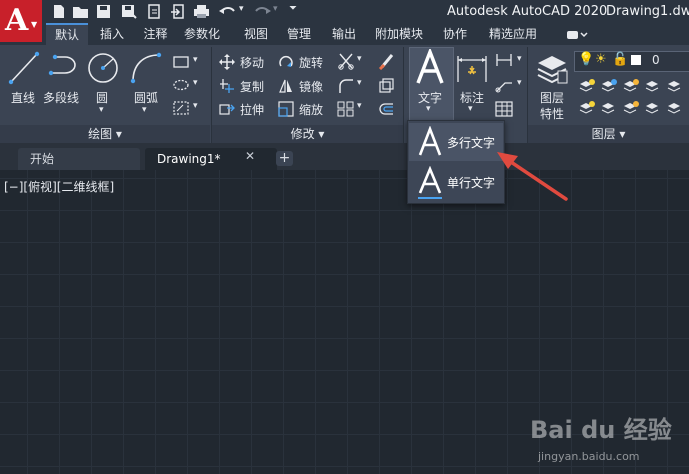 The width and height of the screenshot is (689, 474). I want to click on move-label: 移动, so click(252, 62).